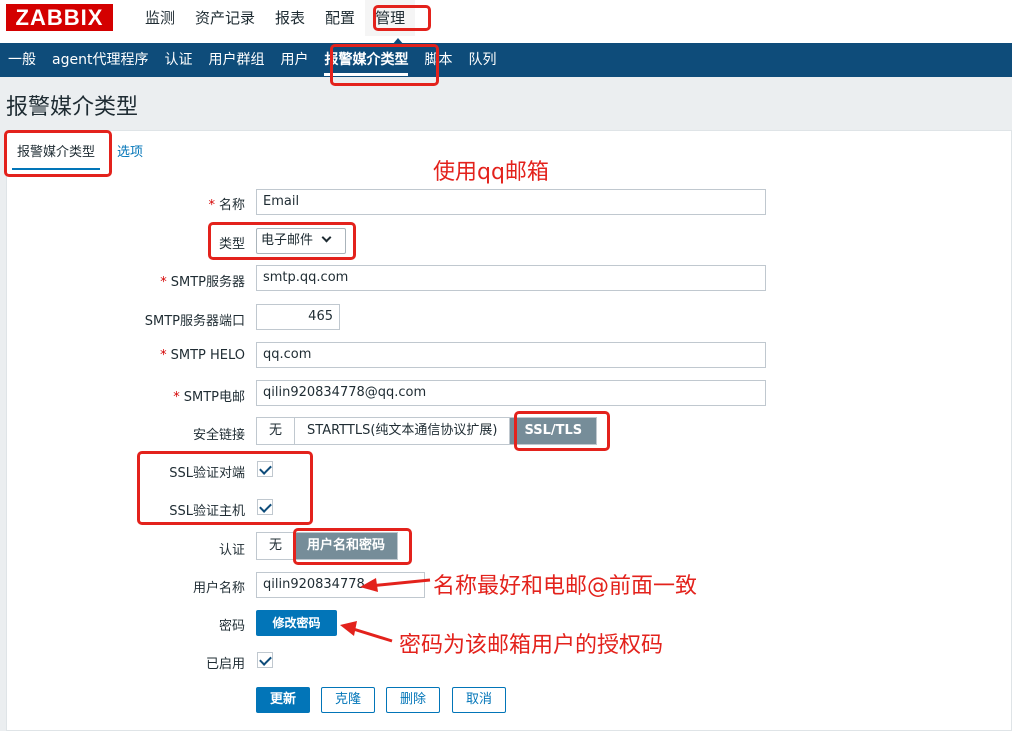 The width and height of the screenshot is (1012, 731). Describe the element at coordinates (130, 150) in the screenshot. I see `tab-options: 选项` at that location.